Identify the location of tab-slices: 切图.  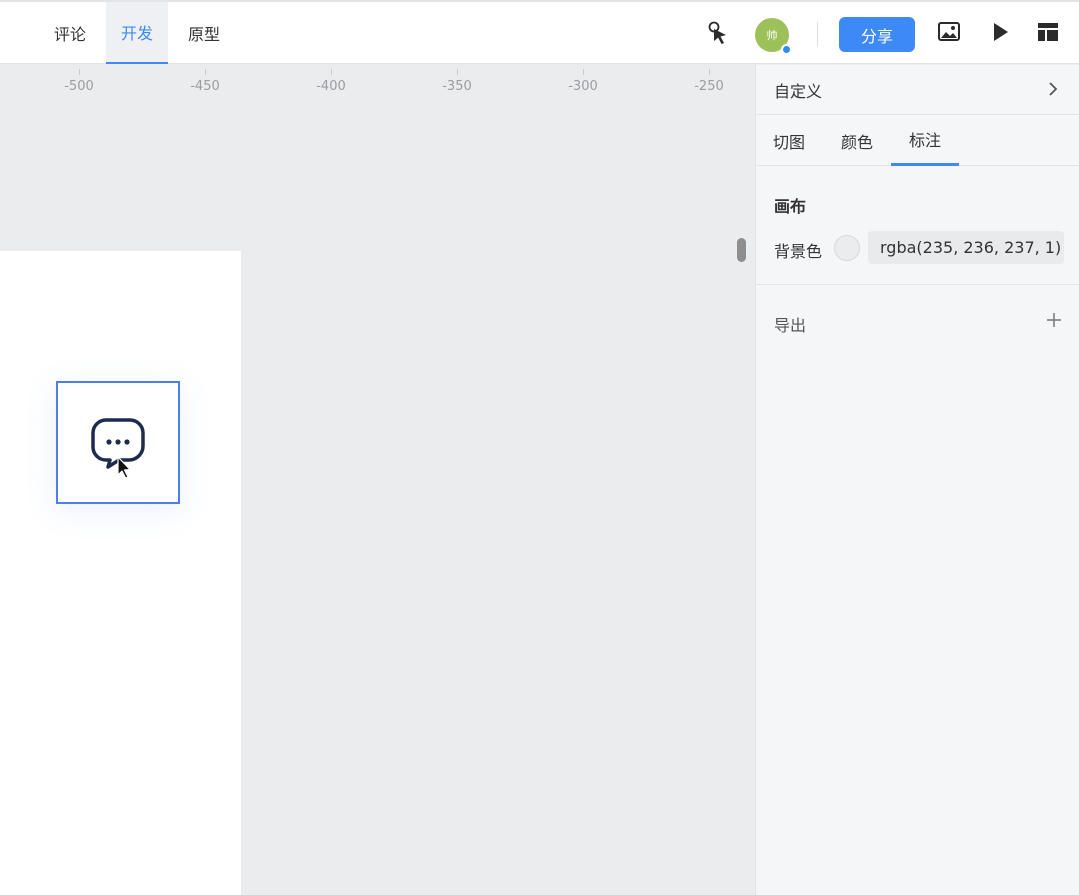
(789, 140).